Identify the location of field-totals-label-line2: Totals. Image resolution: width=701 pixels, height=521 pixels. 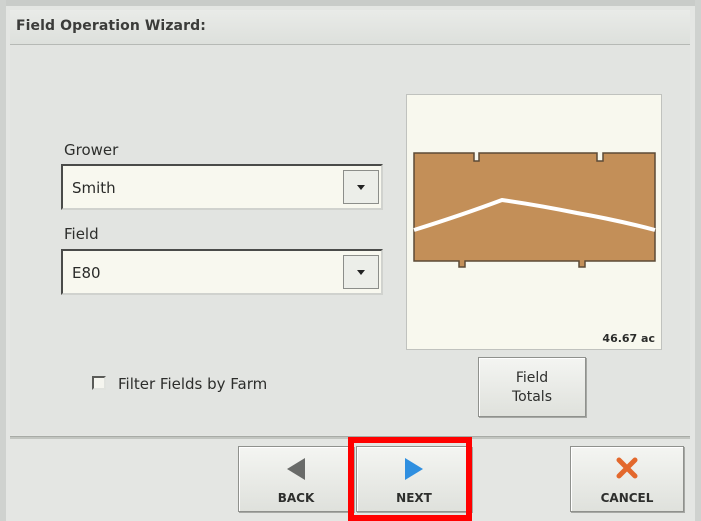
(532, 397).